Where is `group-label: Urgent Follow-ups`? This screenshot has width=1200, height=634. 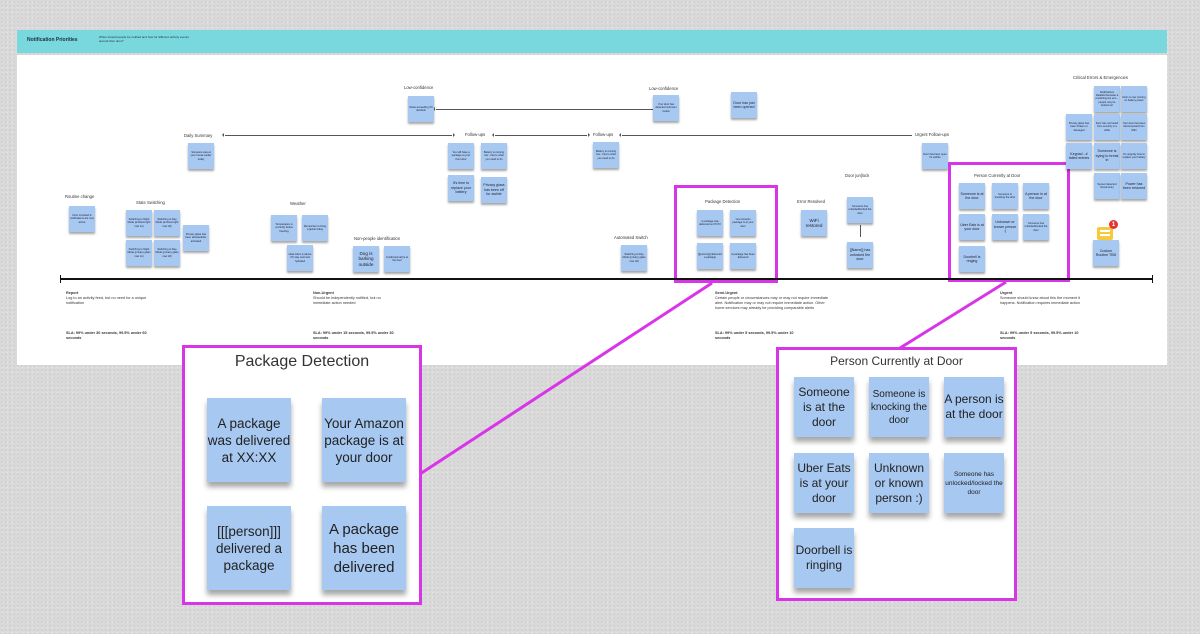 group-label: Urgent Follow-ups is located at coordinates (932, 134).